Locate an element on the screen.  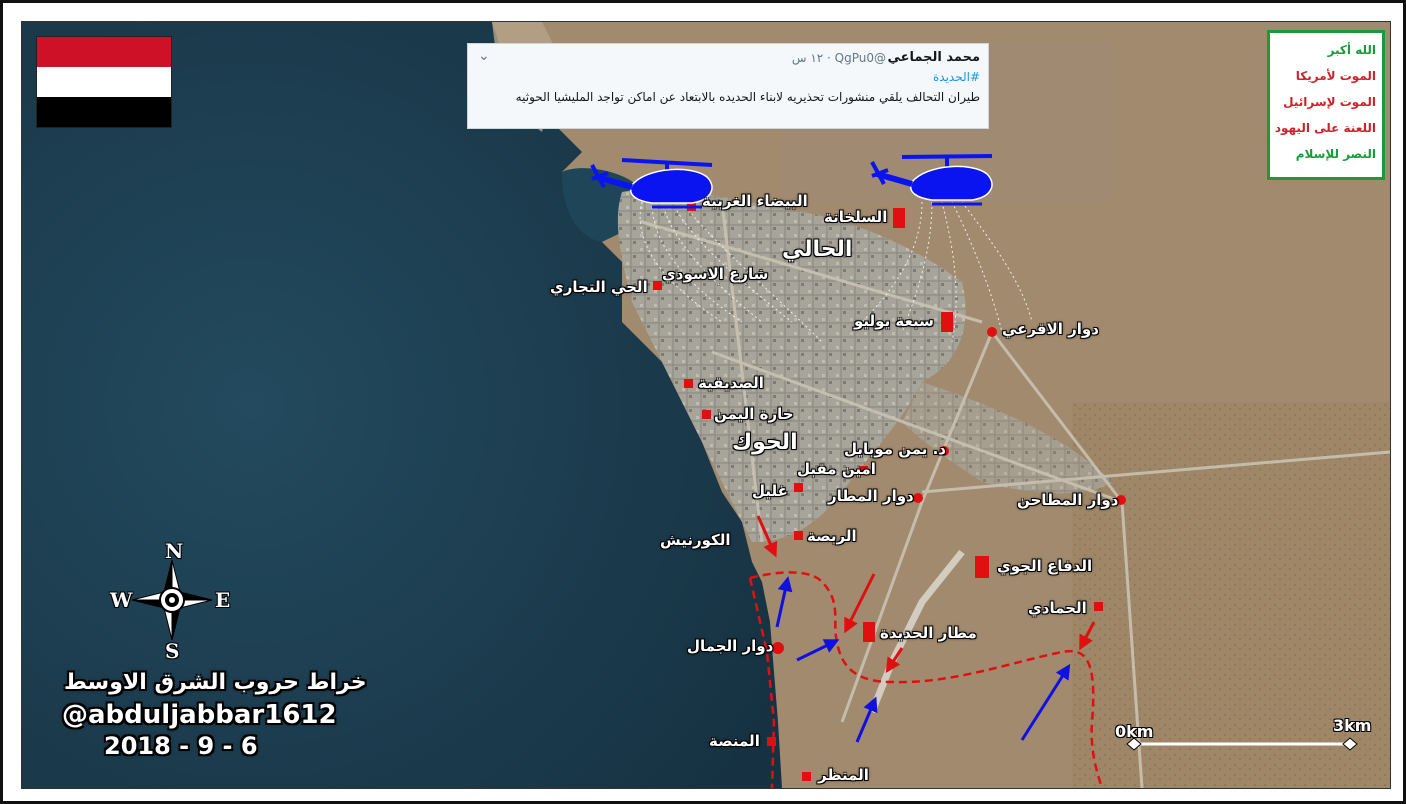
credit-title: خراط حروب الشرق الاوسط is located at coordinates (215, 682).